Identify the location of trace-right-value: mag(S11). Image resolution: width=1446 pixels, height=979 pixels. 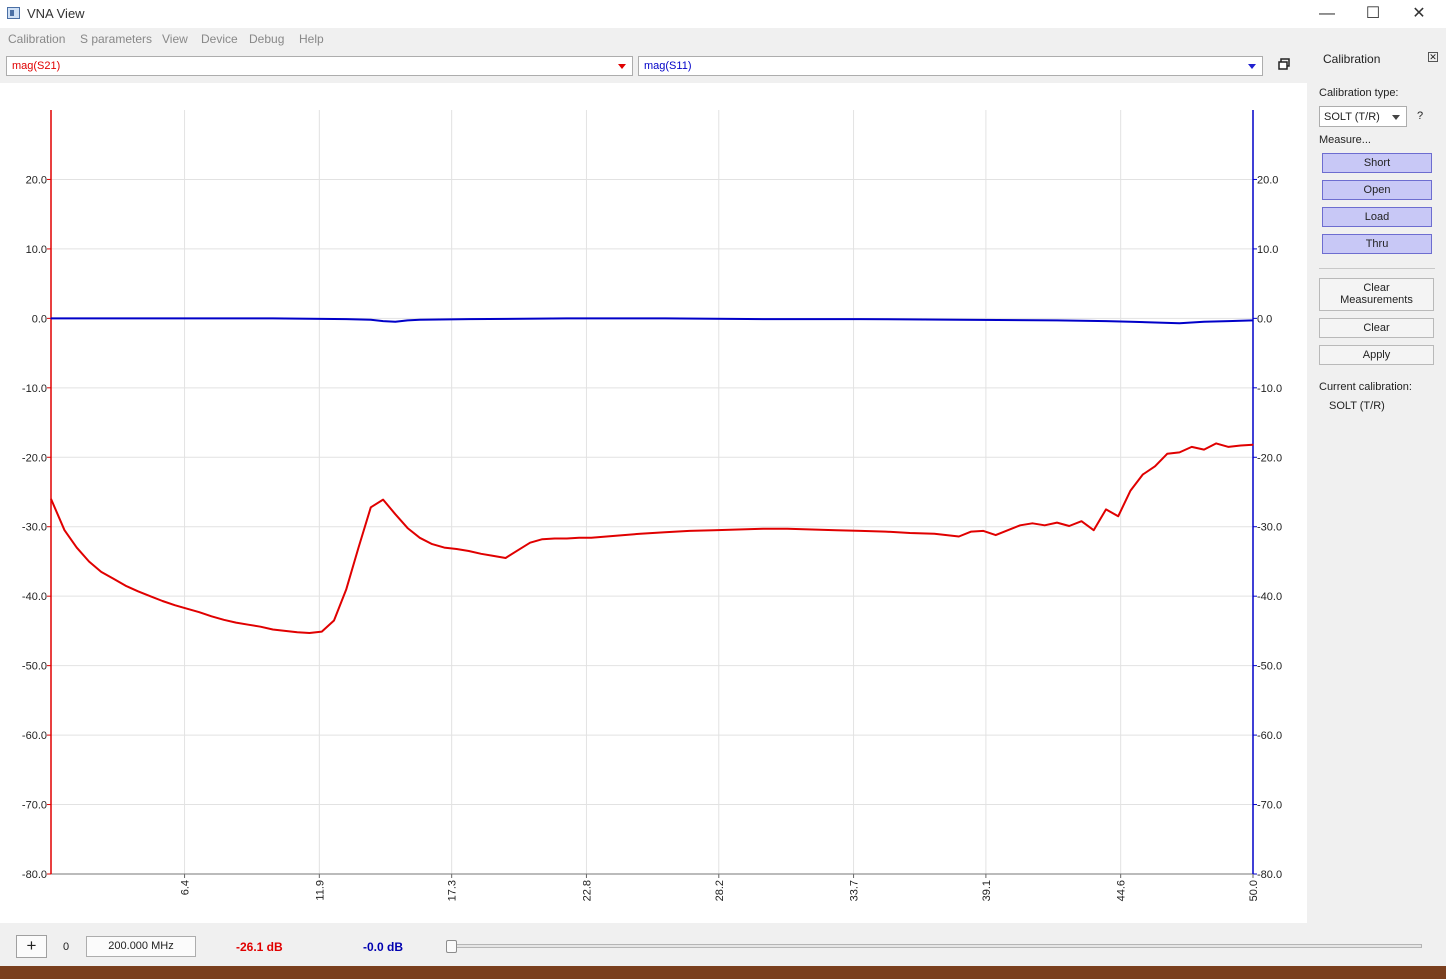
(668, 66).